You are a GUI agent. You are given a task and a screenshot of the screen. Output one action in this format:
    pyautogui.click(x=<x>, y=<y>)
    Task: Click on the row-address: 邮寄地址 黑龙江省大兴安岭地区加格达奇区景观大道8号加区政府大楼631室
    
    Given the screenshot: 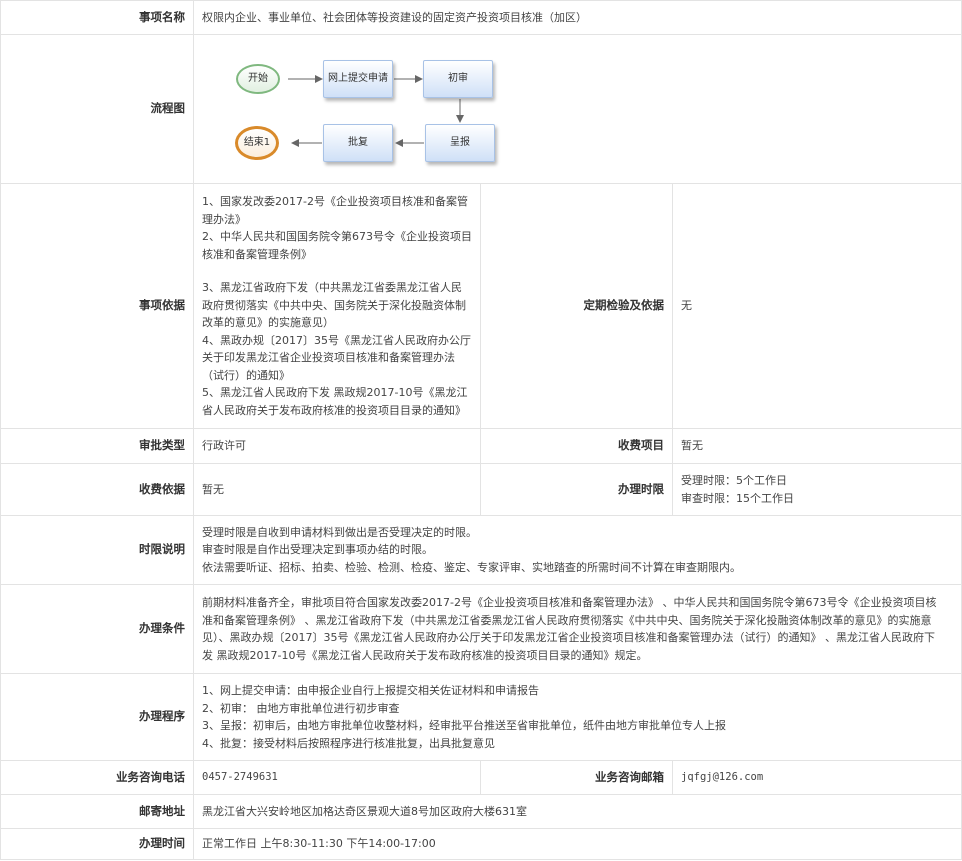 What is the action you would take?
    pyautogui.click(x=481, y=811)
    